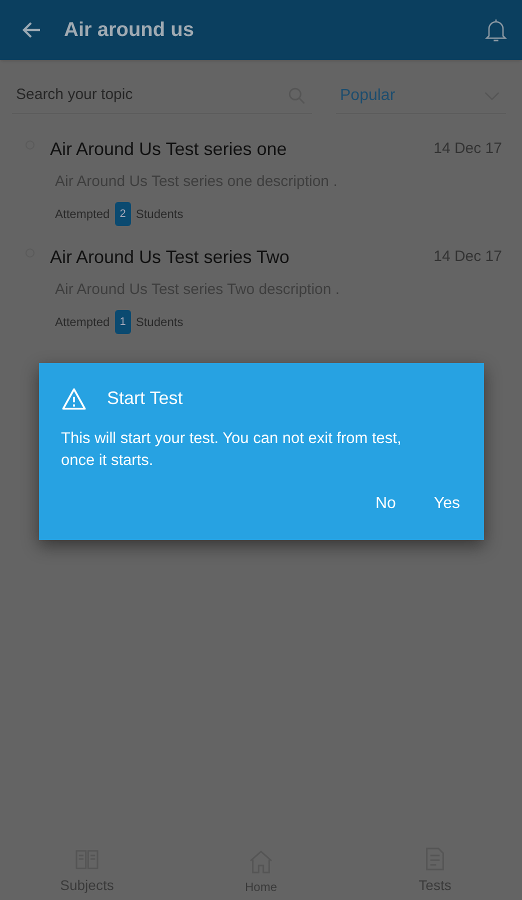 This screenshot has height=900, width=522. I want to click on search-field: Search your topic, so click(151, 95).